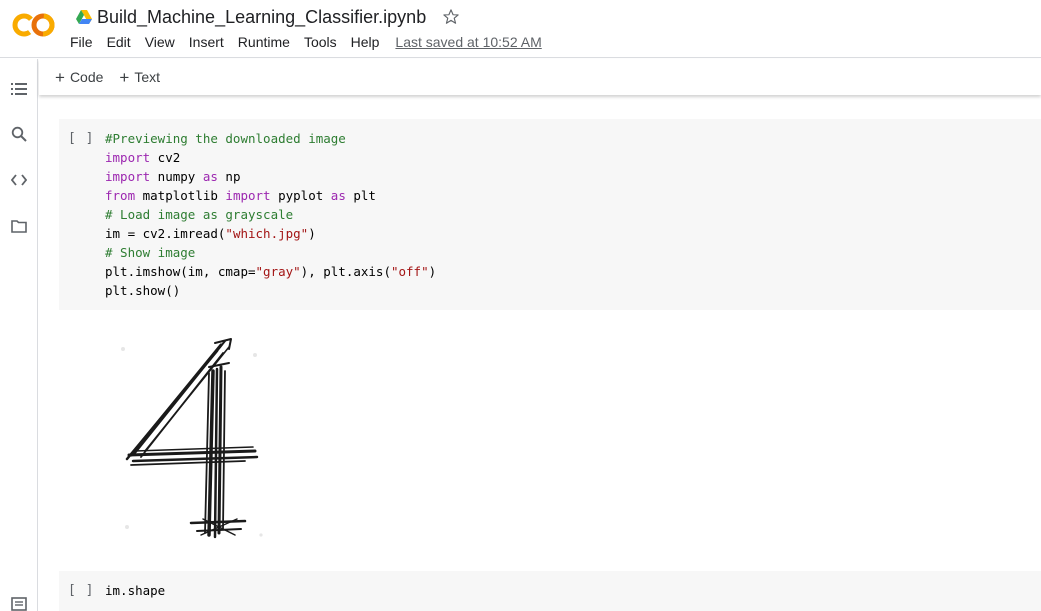 Image resolution: width=1041 pixels, height=611 pixels. I want to click on notebook-title: Build_Machine_Learning_Classifier.ipynb, so click(261, 17).